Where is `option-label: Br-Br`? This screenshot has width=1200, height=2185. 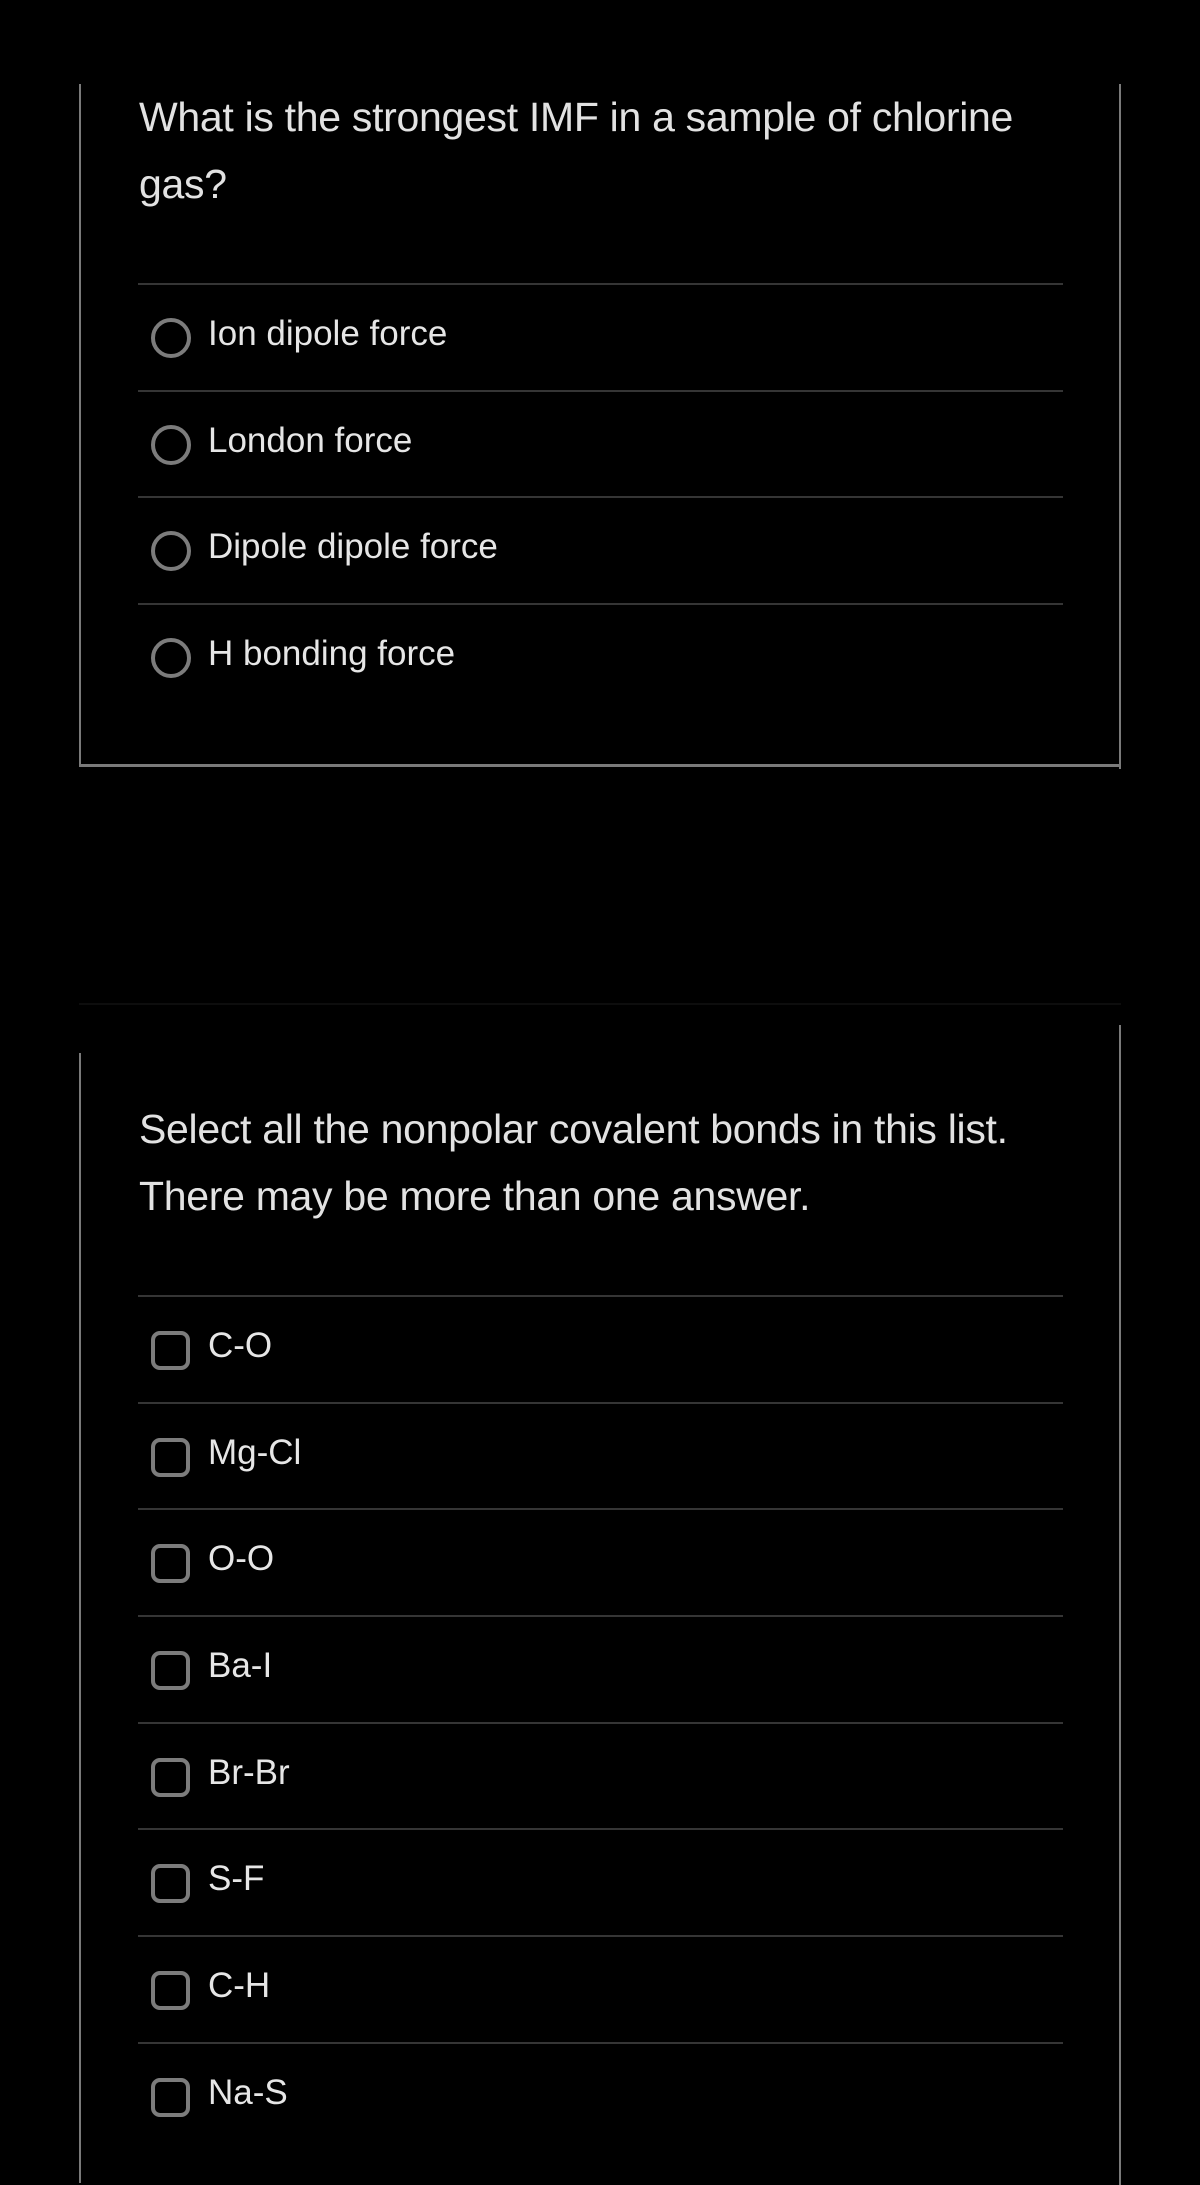
option-label: Br-Br is located at coordinates (249, 1772).